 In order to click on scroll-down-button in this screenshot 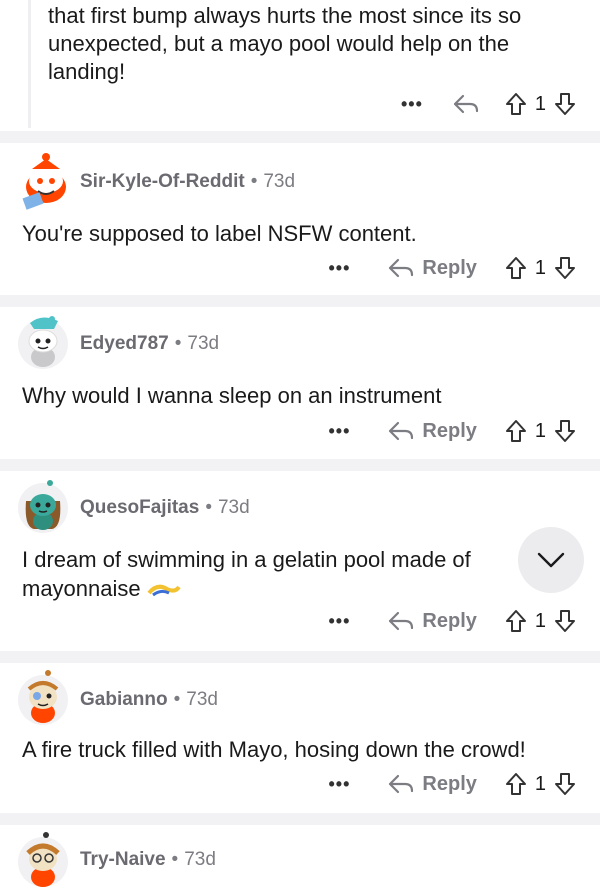, I will do `click(551, 560)`.